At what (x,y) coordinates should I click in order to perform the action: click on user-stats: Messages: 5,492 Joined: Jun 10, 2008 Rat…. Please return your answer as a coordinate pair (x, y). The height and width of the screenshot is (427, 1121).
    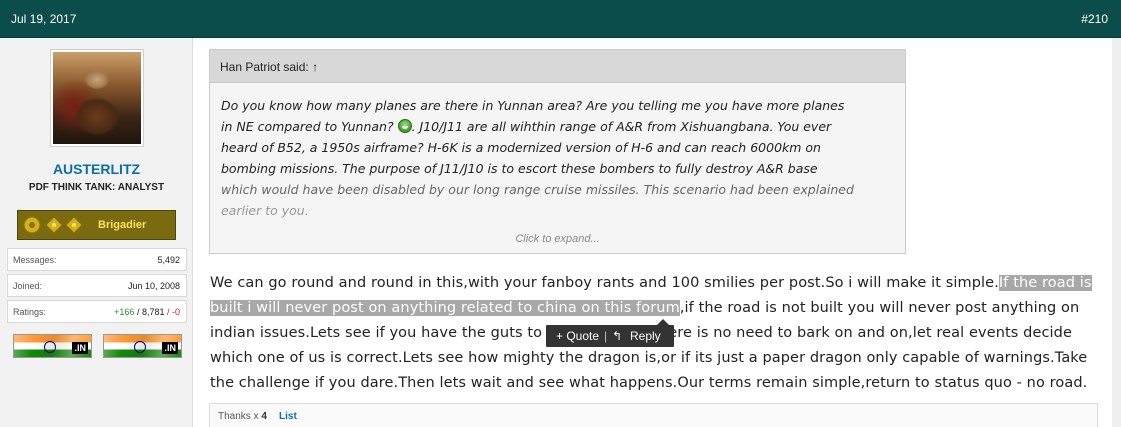
    Looking at the image, I should click on (97, 287).